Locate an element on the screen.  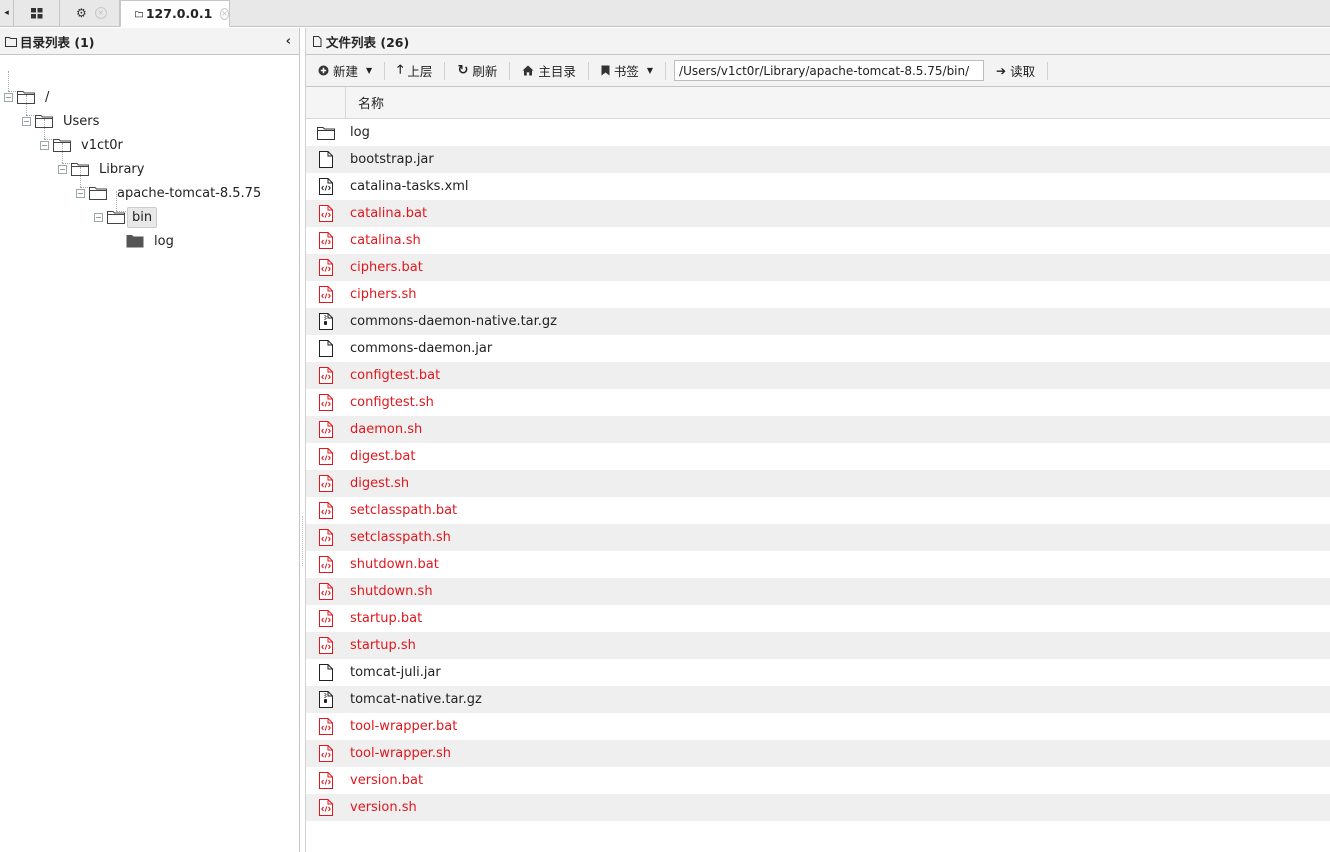
tree-node-apache-tomcat: − apache-tomcat-8.5.75 is located at coordinates (170, 193).